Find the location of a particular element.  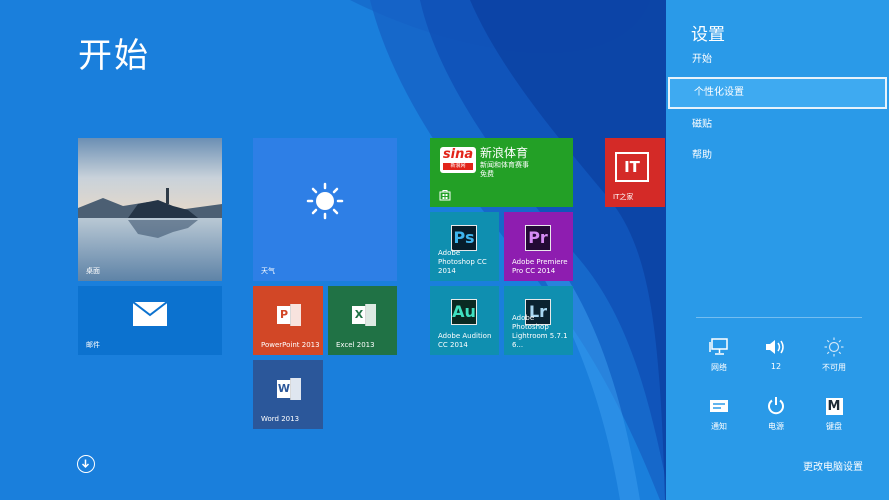

volume-button: 12 is located at coordinates (776, 353).